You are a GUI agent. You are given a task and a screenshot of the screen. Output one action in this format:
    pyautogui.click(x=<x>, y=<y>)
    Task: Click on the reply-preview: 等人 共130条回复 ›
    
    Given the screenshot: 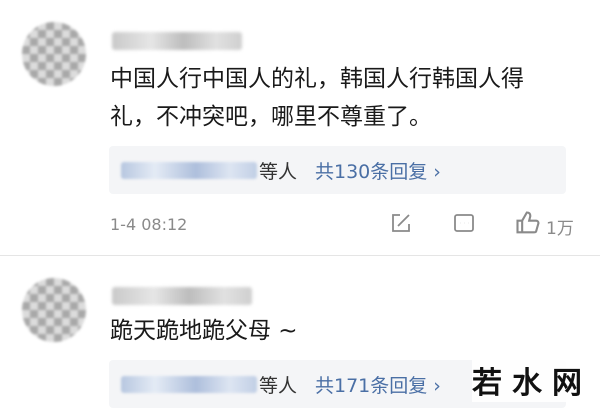 What is the action you would take?
    pyautogui.click(x=337, y=170)
    